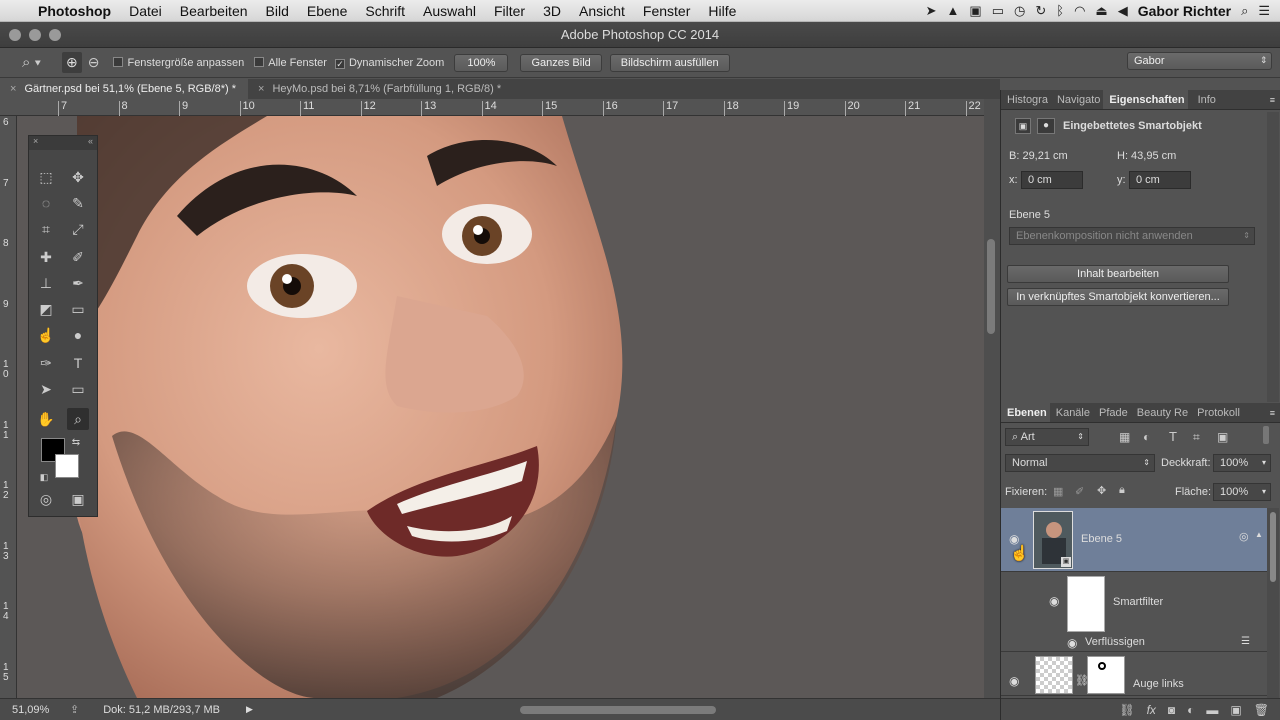  Describe the element at coordinates (481, 62) in the screenshot. I see `zoom-100-button: 100%` at that location.